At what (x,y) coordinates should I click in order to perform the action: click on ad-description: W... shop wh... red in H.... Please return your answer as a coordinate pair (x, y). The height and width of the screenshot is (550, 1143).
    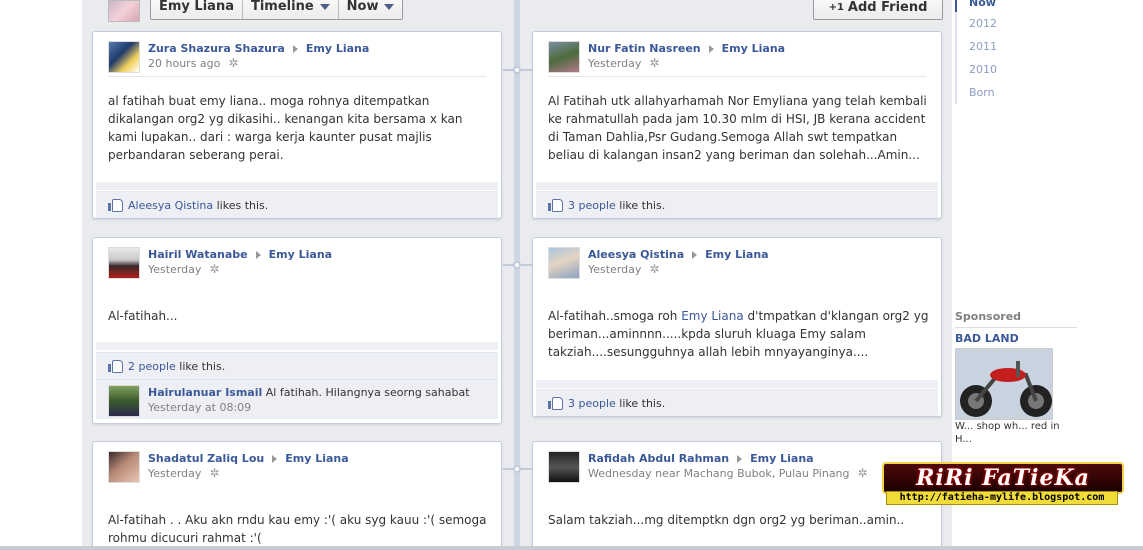
    Looking at the image, I should click on (1007, 433).